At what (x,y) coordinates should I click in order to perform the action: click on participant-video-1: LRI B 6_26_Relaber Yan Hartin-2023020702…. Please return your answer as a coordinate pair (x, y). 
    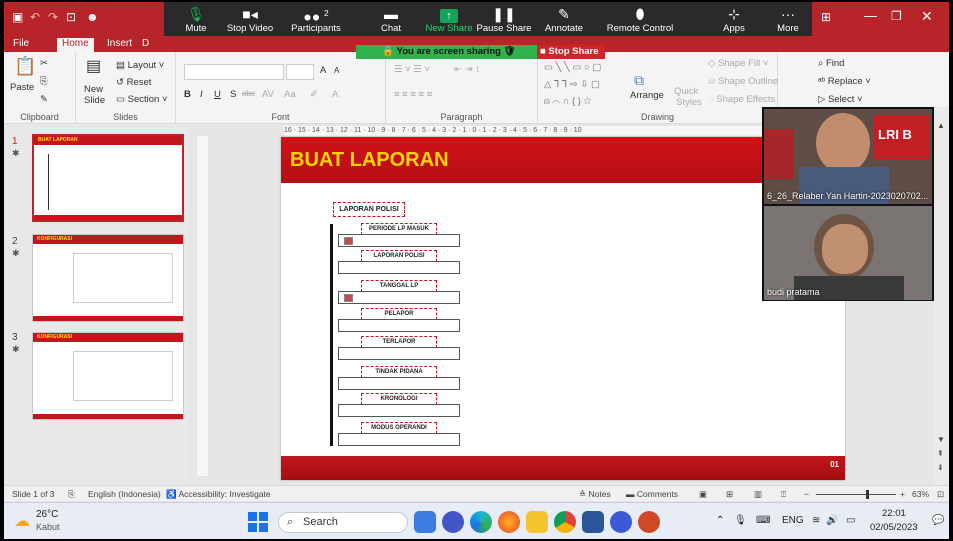
    Looking at the image, I should click on (848, 156).